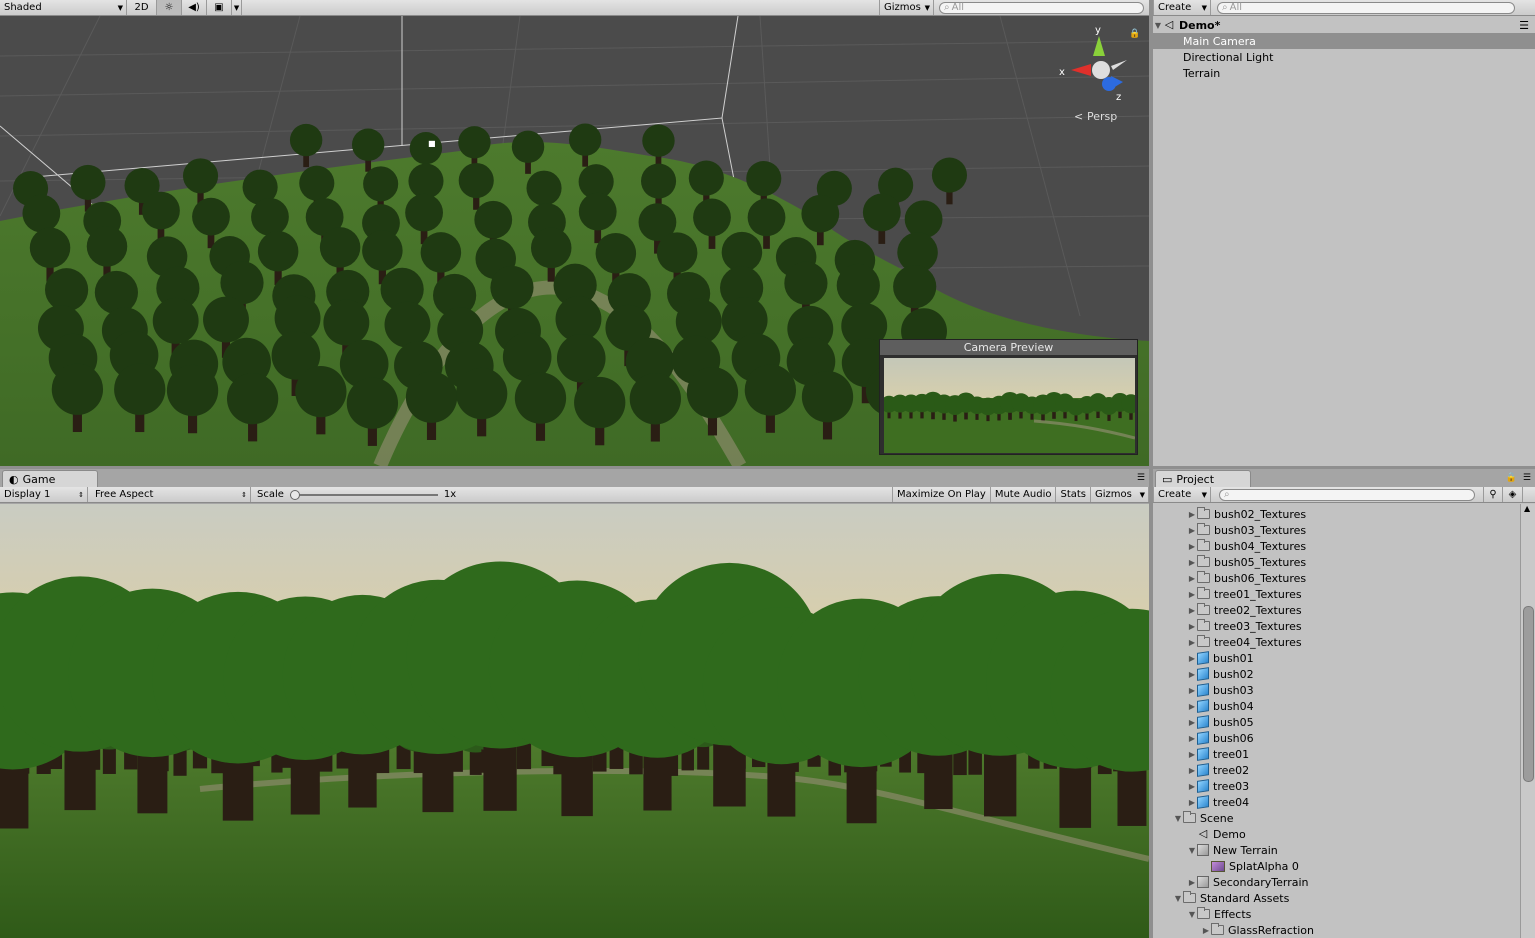  What do you see at coordinates (1336, 818) in the screenshot?
I see `project-item: ▼ Scene` at bounding box center [1336, 818].